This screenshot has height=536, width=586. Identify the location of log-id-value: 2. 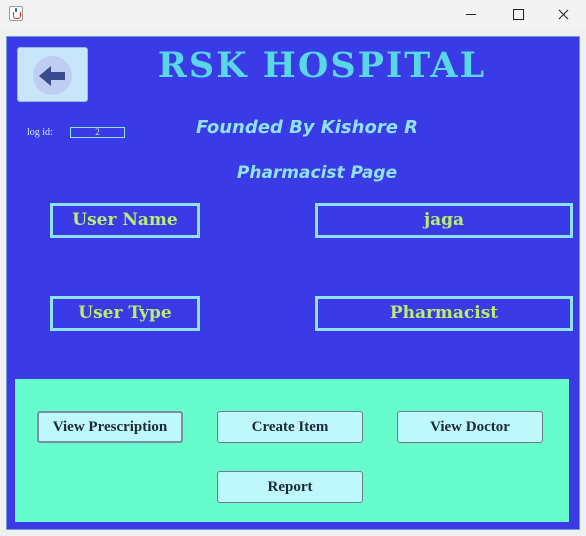
(97, 132).